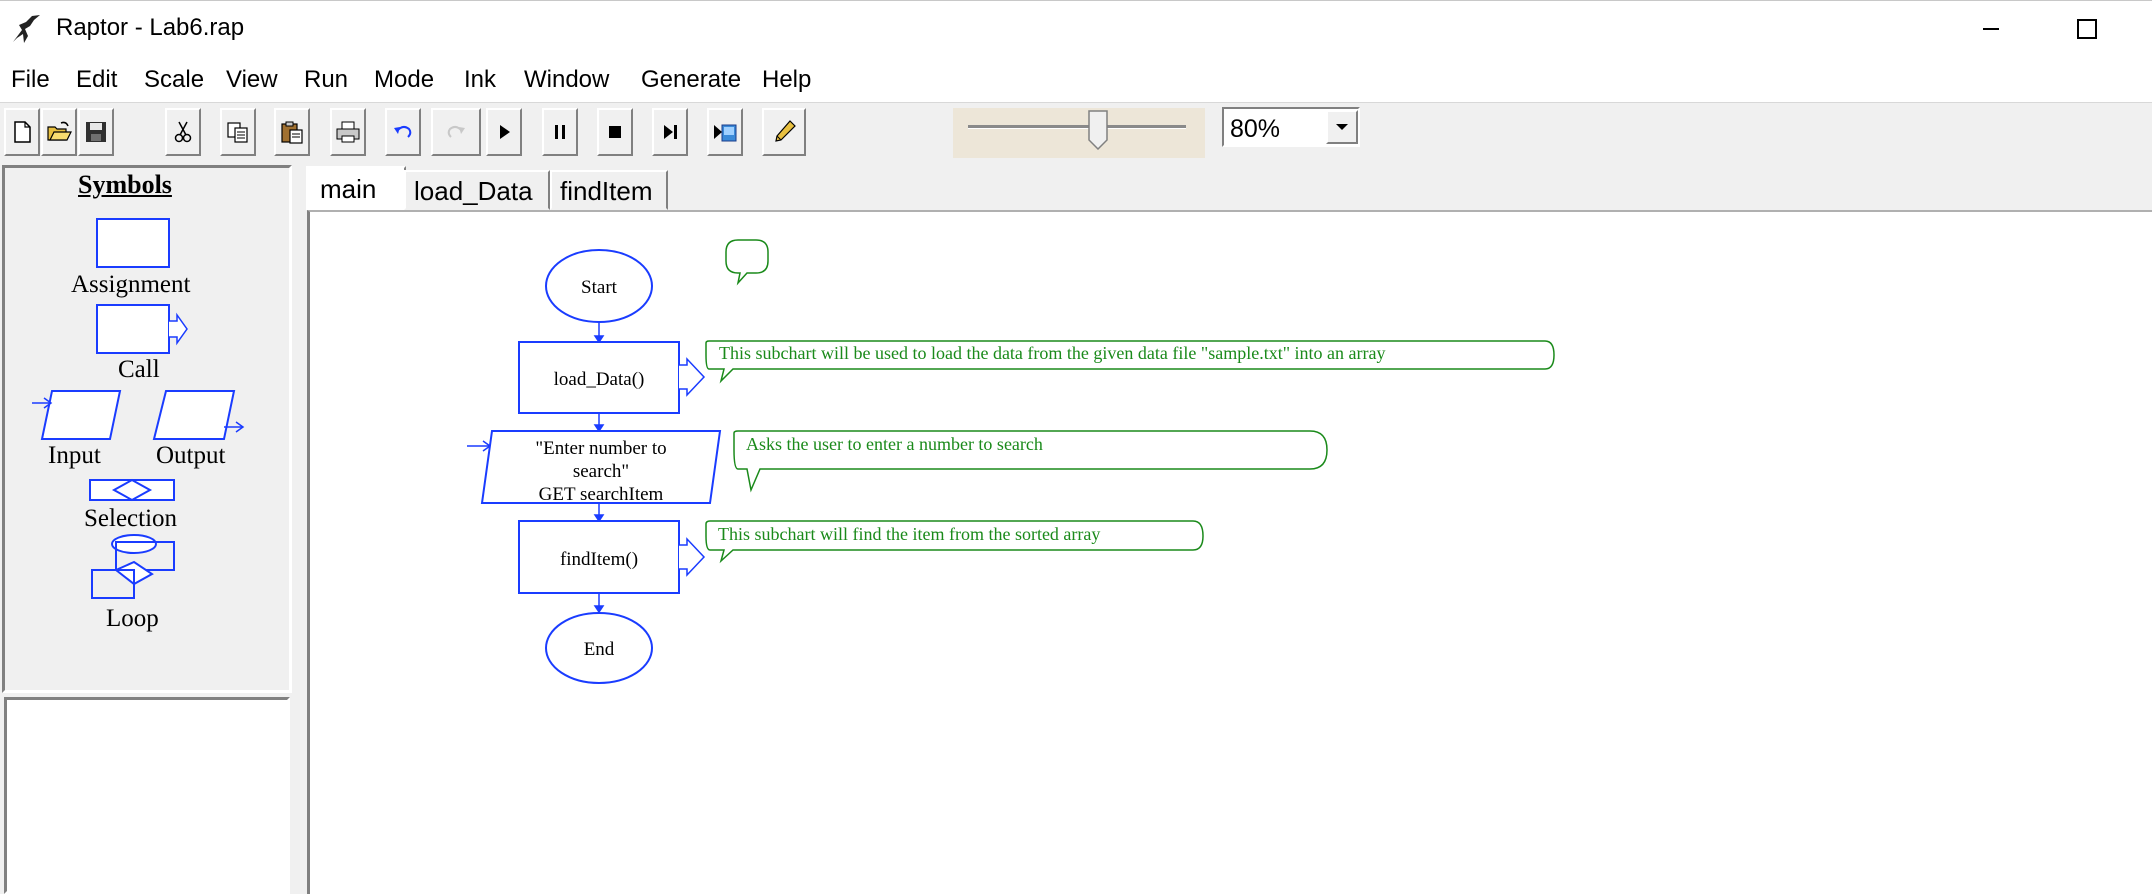 Image resolution: width=2152 pixels, height=894 pixels. I want to click on pause-button, so click(560, 132).